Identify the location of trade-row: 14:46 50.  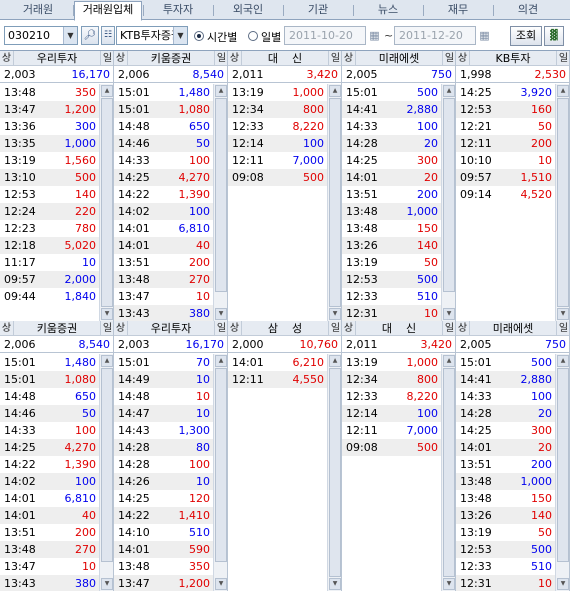
(164, 143).